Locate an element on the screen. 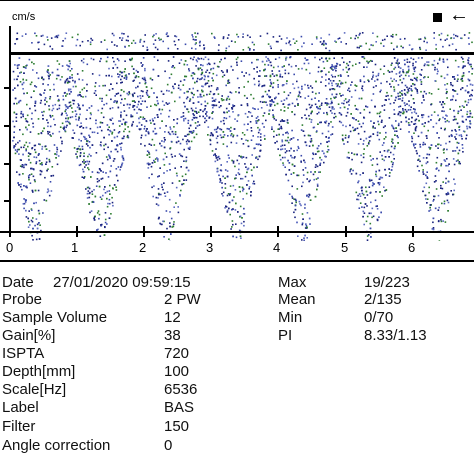 This screenshot has width=474, height=474. label-value: BAS is located at coordinates (179, 407).